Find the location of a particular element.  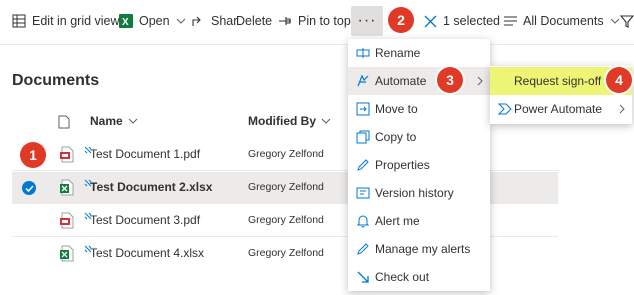

file-name-link: Test Document 3.pdf is located at coordinates (145, 220).